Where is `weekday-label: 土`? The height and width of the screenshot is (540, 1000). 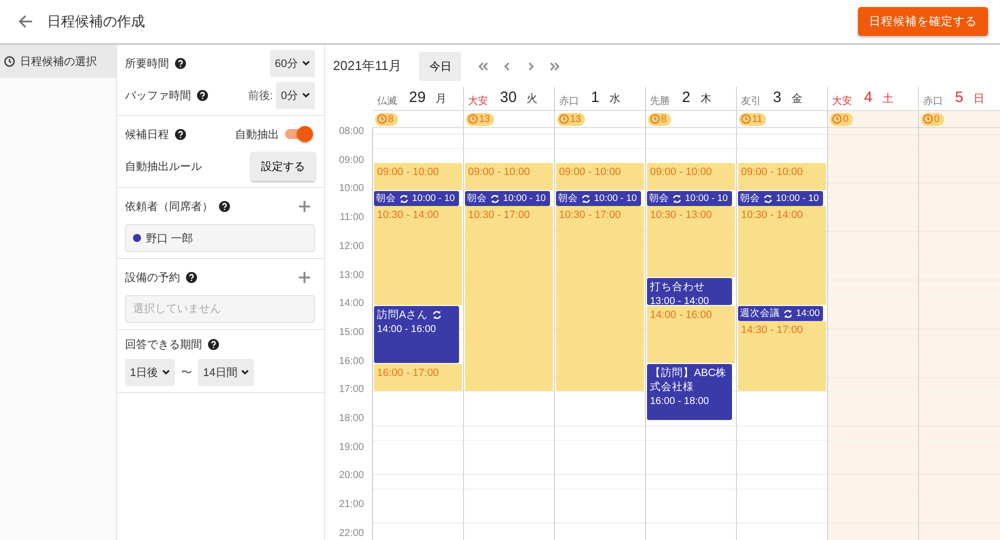 weekday-label: 土 is located at coordinates (888, 99).